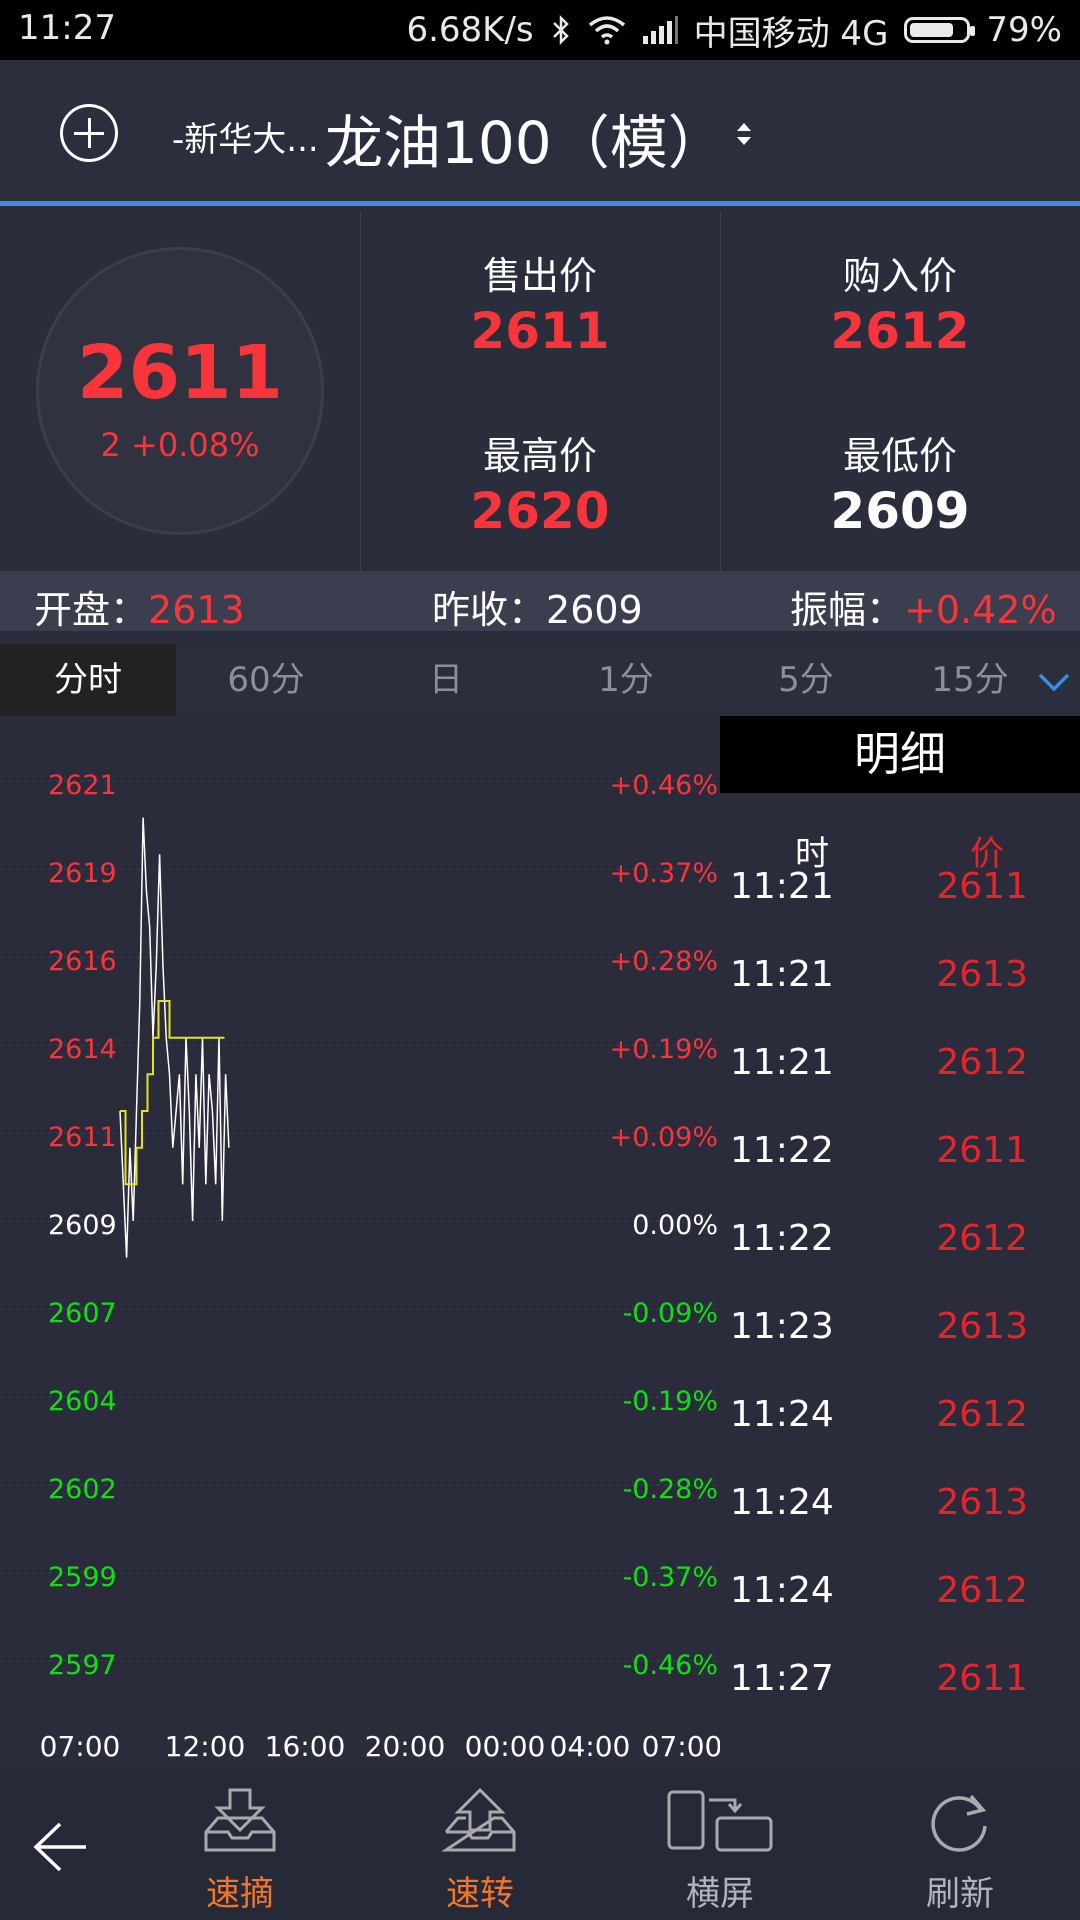  What do you see at coordinates (670, 1665) in the screenshot?
I see `pct-tick-label: -0.46%` at bounding box center [670, 1665].